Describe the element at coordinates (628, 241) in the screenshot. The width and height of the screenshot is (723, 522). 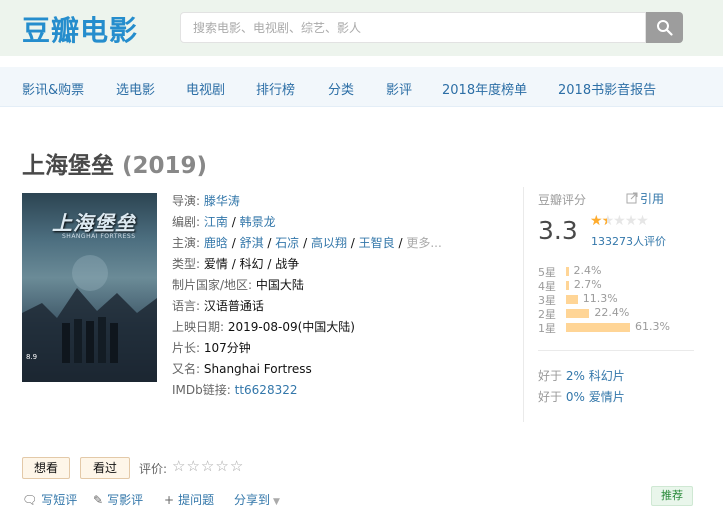
I see `votes-link: 133273人评价` at that location.